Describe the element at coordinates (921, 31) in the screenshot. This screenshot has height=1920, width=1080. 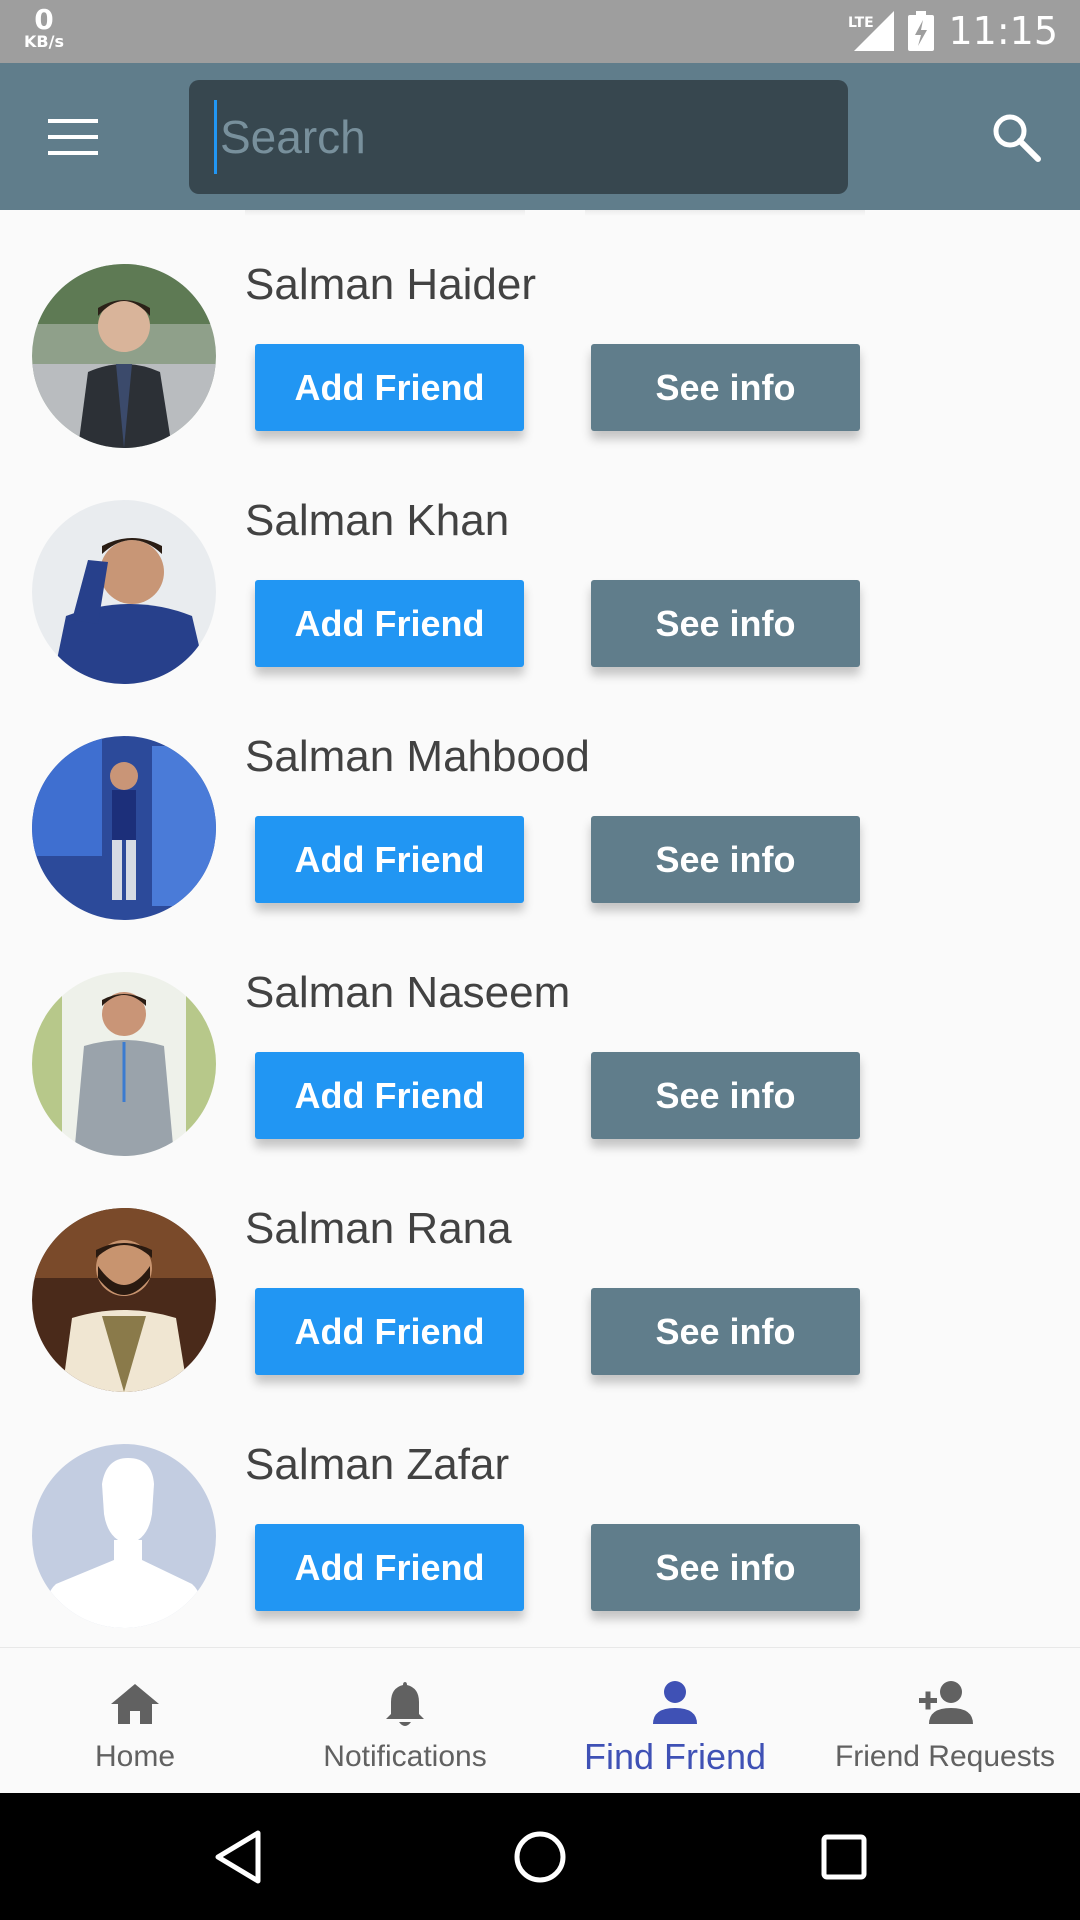
I see `battery-charging-icon` at that location.